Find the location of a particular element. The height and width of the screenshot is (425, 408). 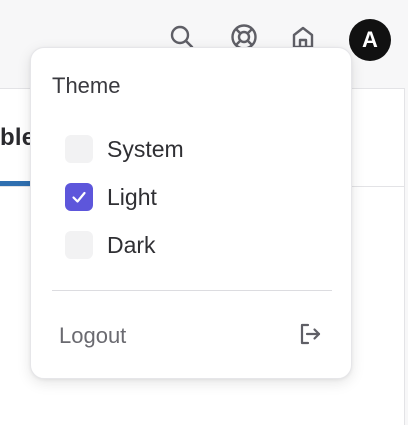

checkbox-light is located at coordinates (79, 197).